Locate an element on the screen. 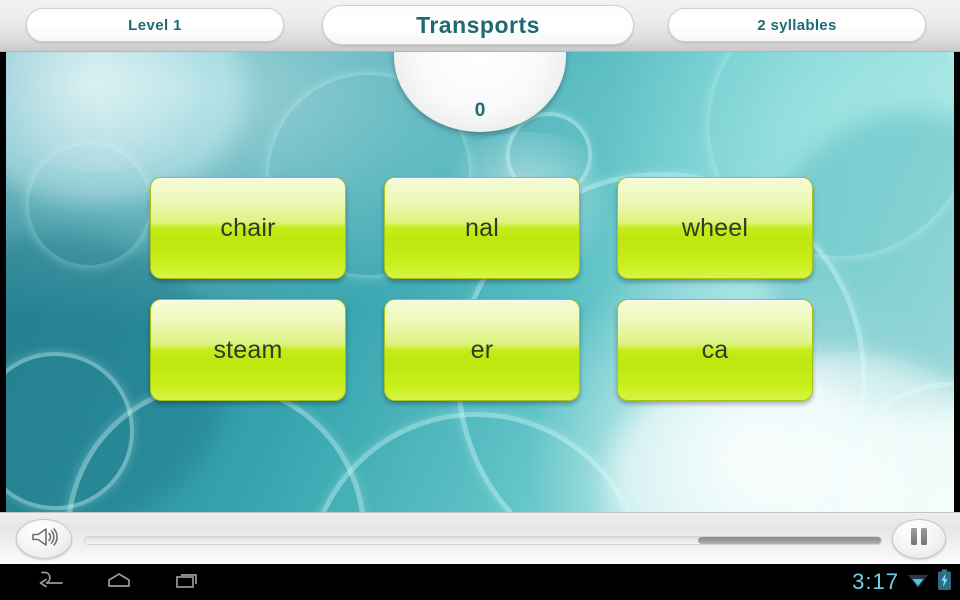 Image resolution: width=960 pixels, height=600 pixels. sound-button is located at coordinates (44, 539).